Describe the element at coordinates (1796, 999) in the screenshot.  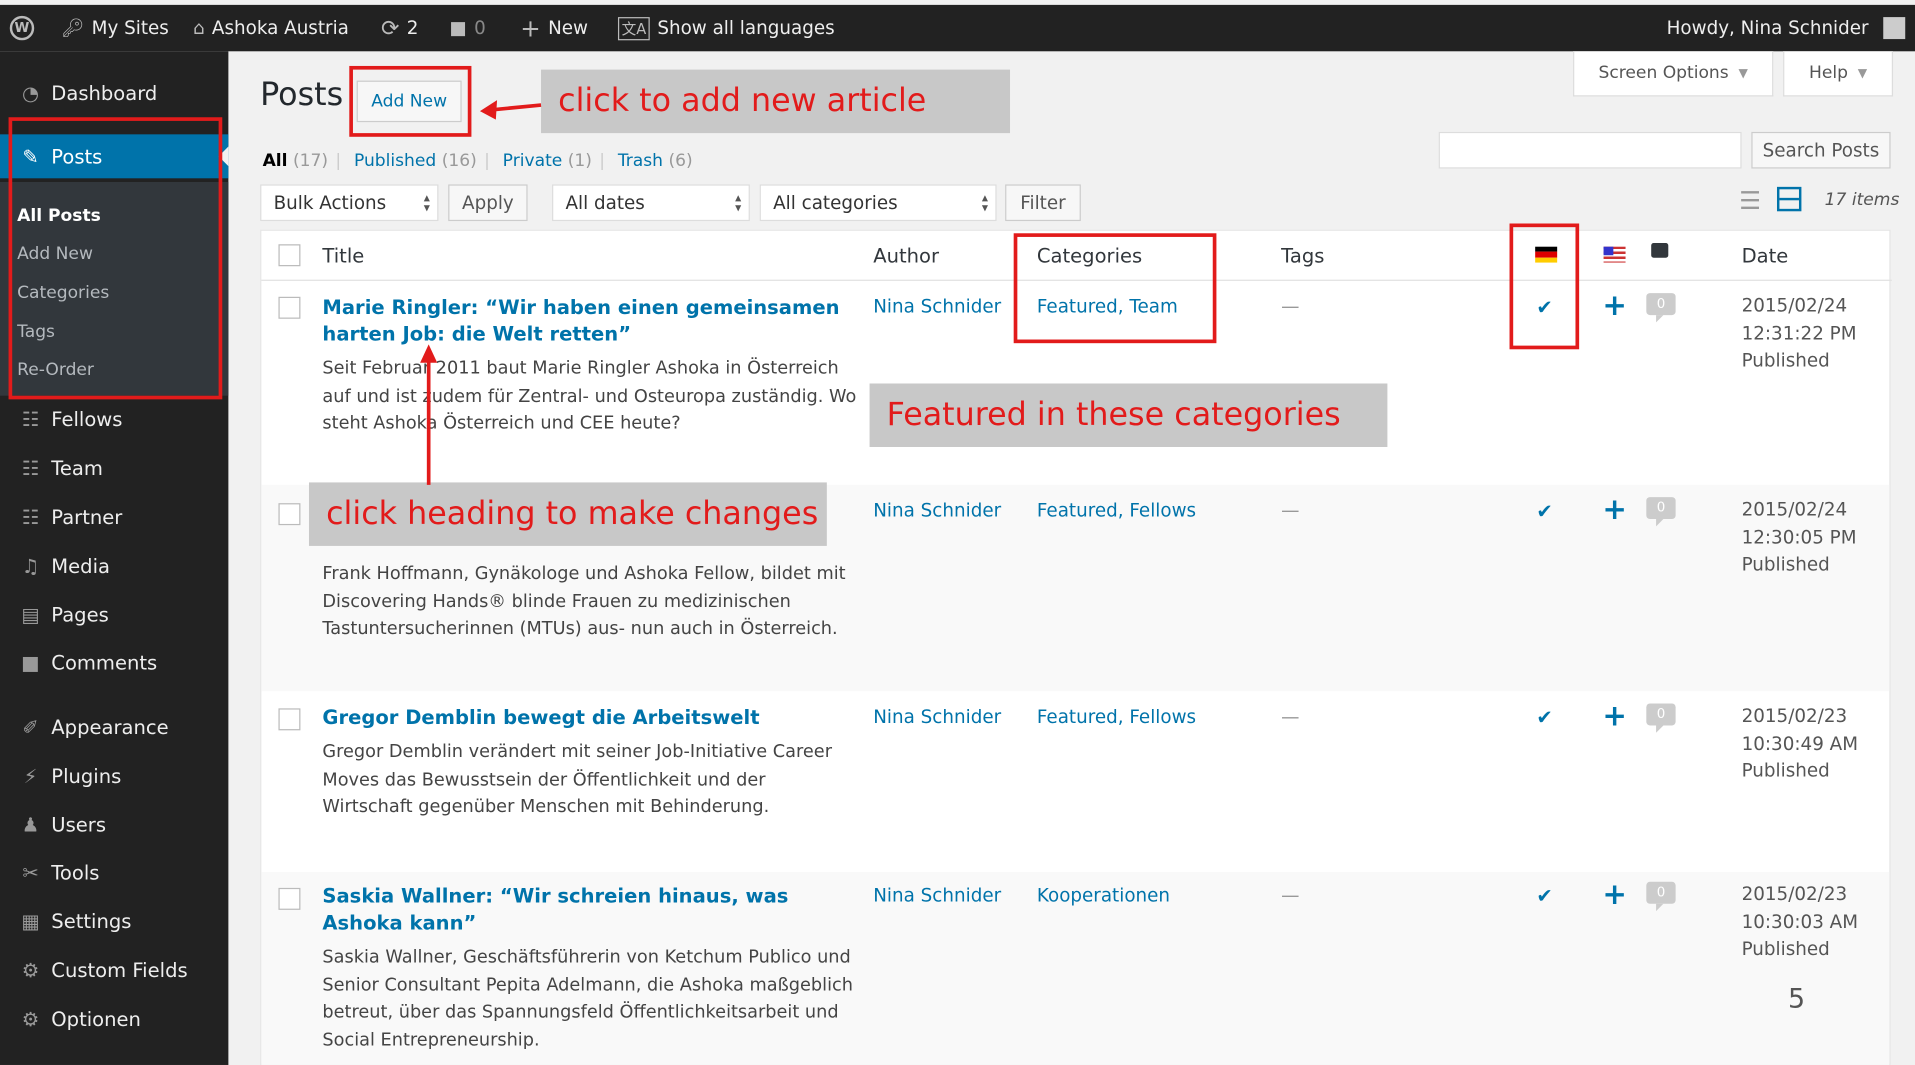
I see `page-number: 5` at that location.